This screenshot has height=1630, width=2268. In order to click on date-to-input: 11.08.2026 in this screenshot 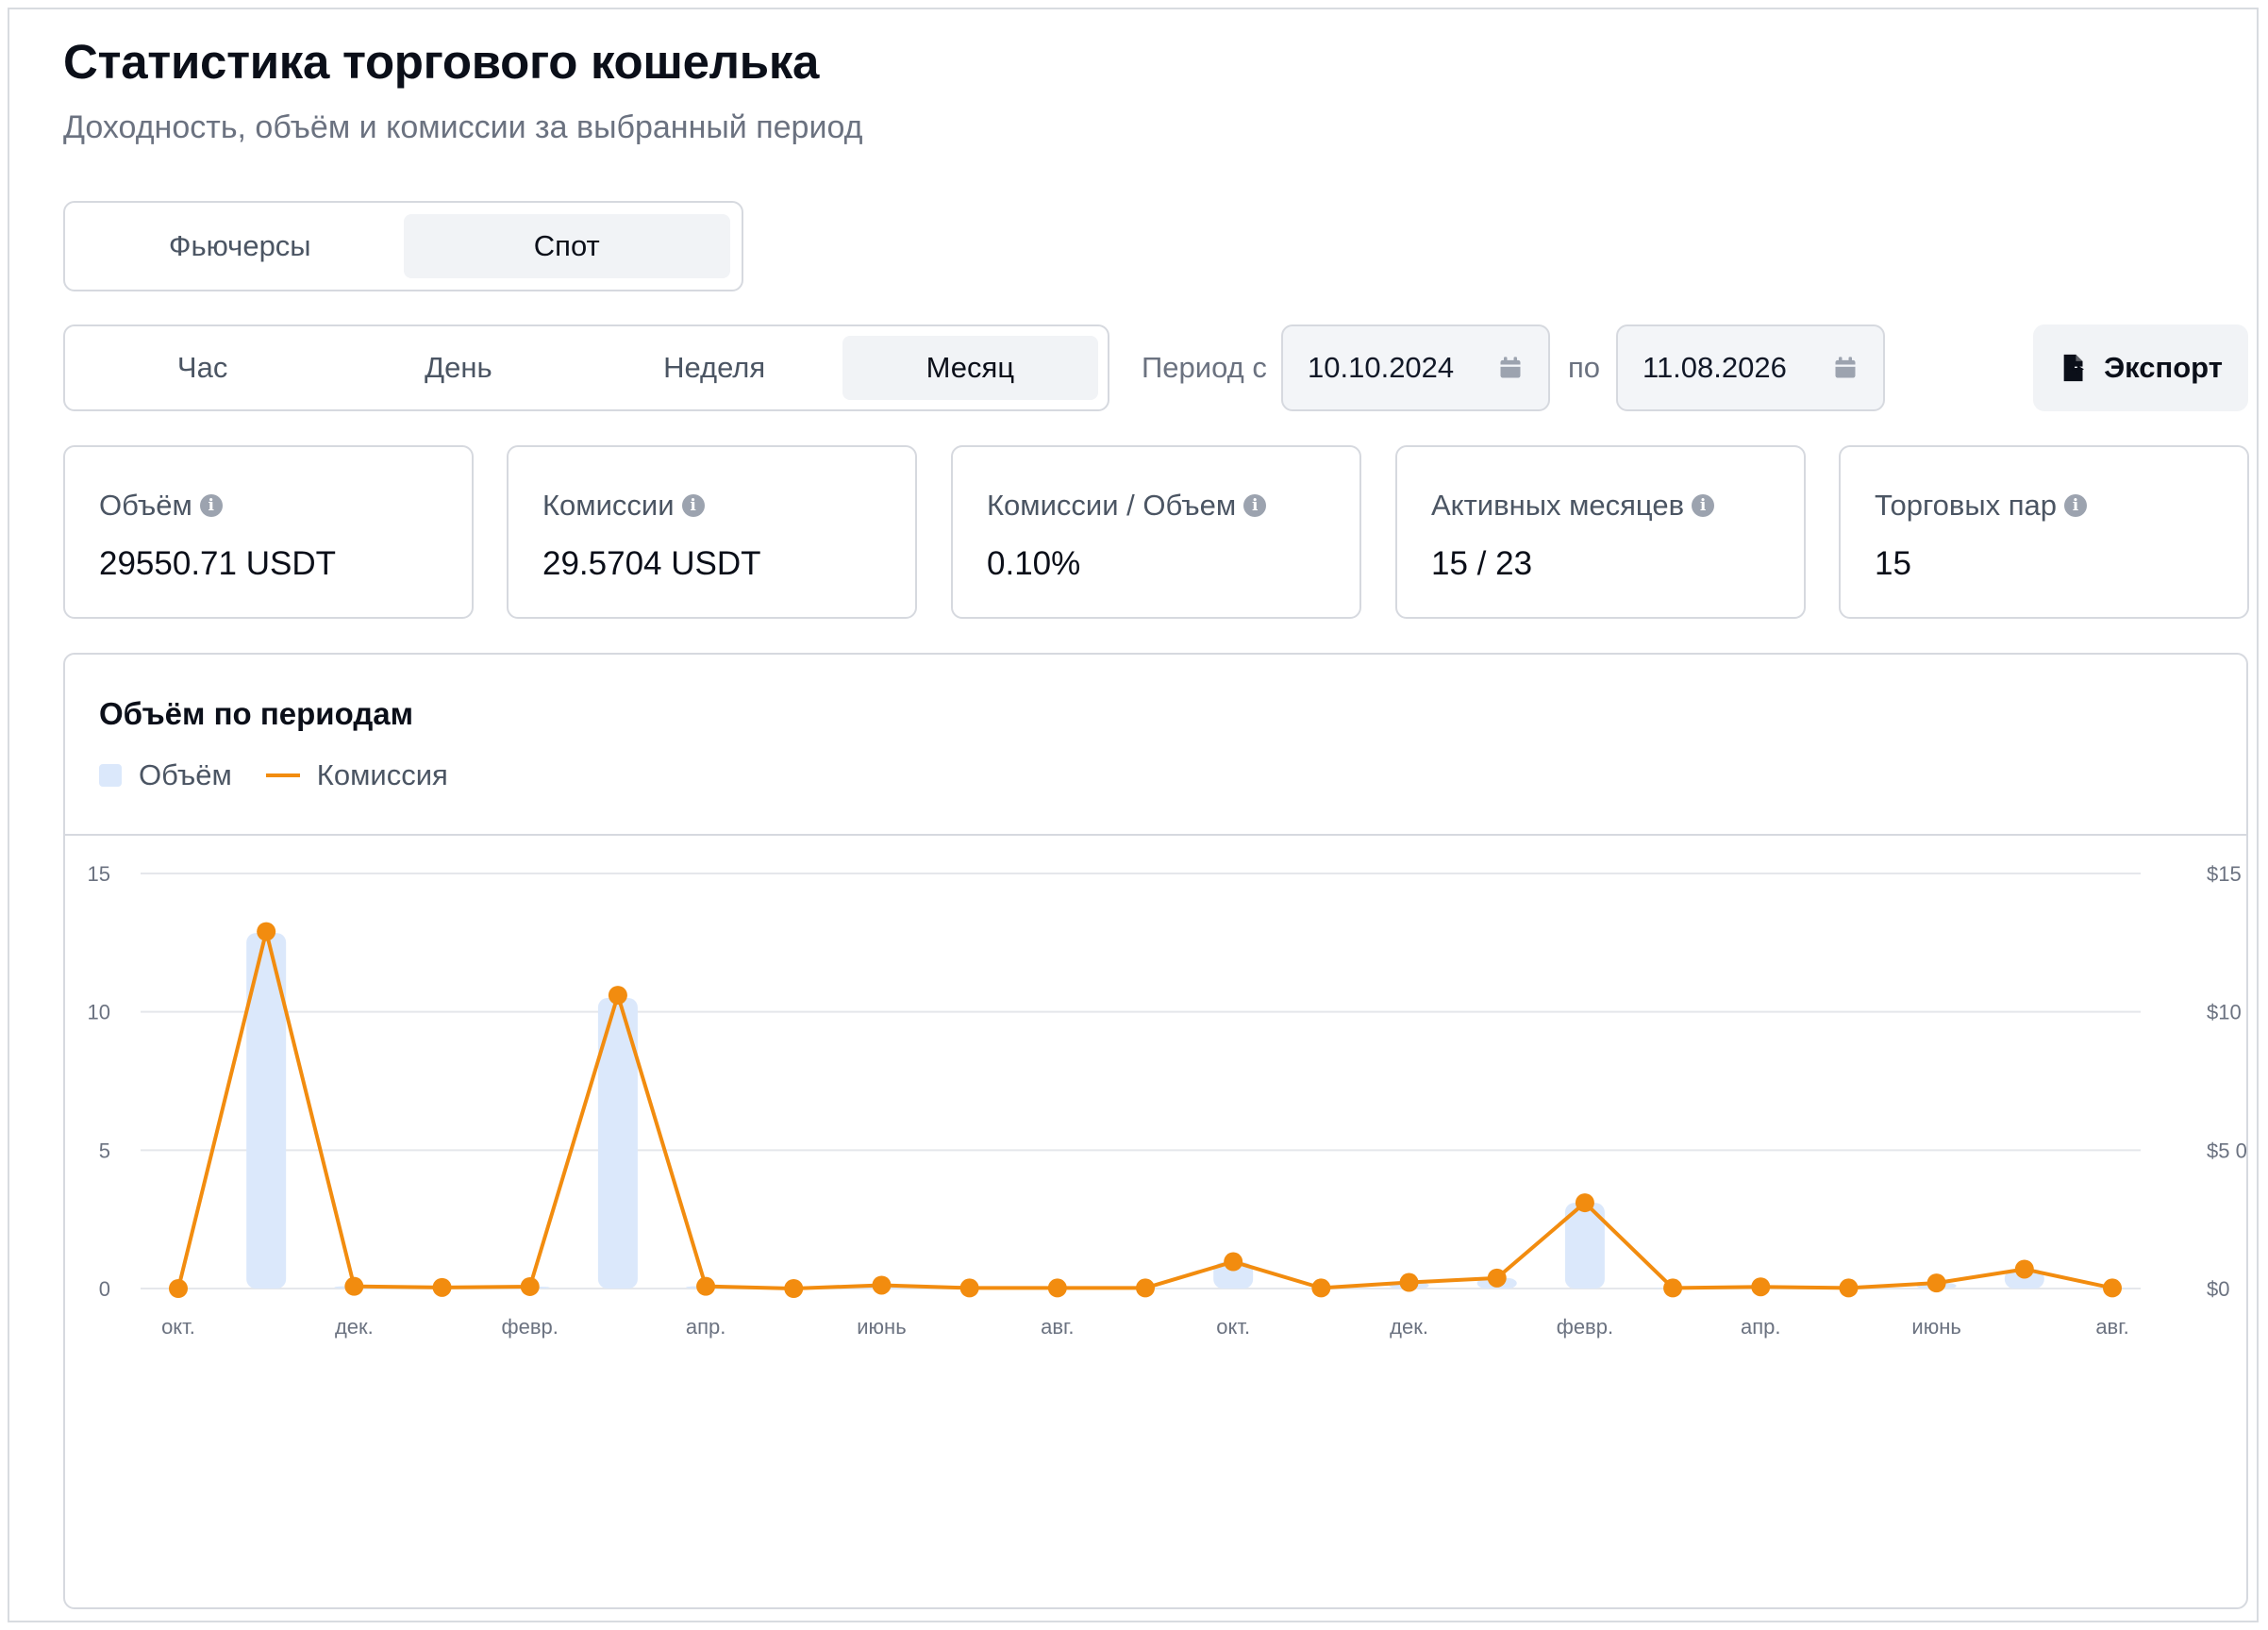, I will do `click(1751, 368)`.